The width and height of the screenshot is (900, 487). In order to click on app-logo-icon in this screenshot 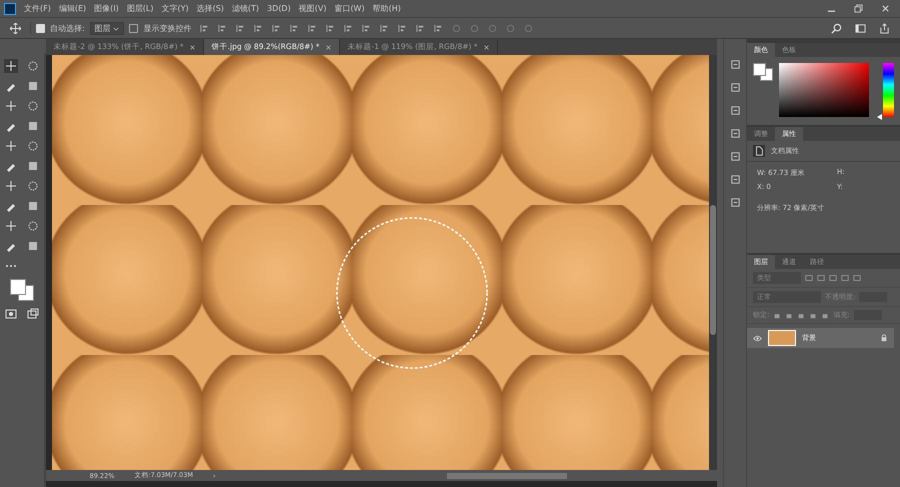, I will do `click(10, 8)`.